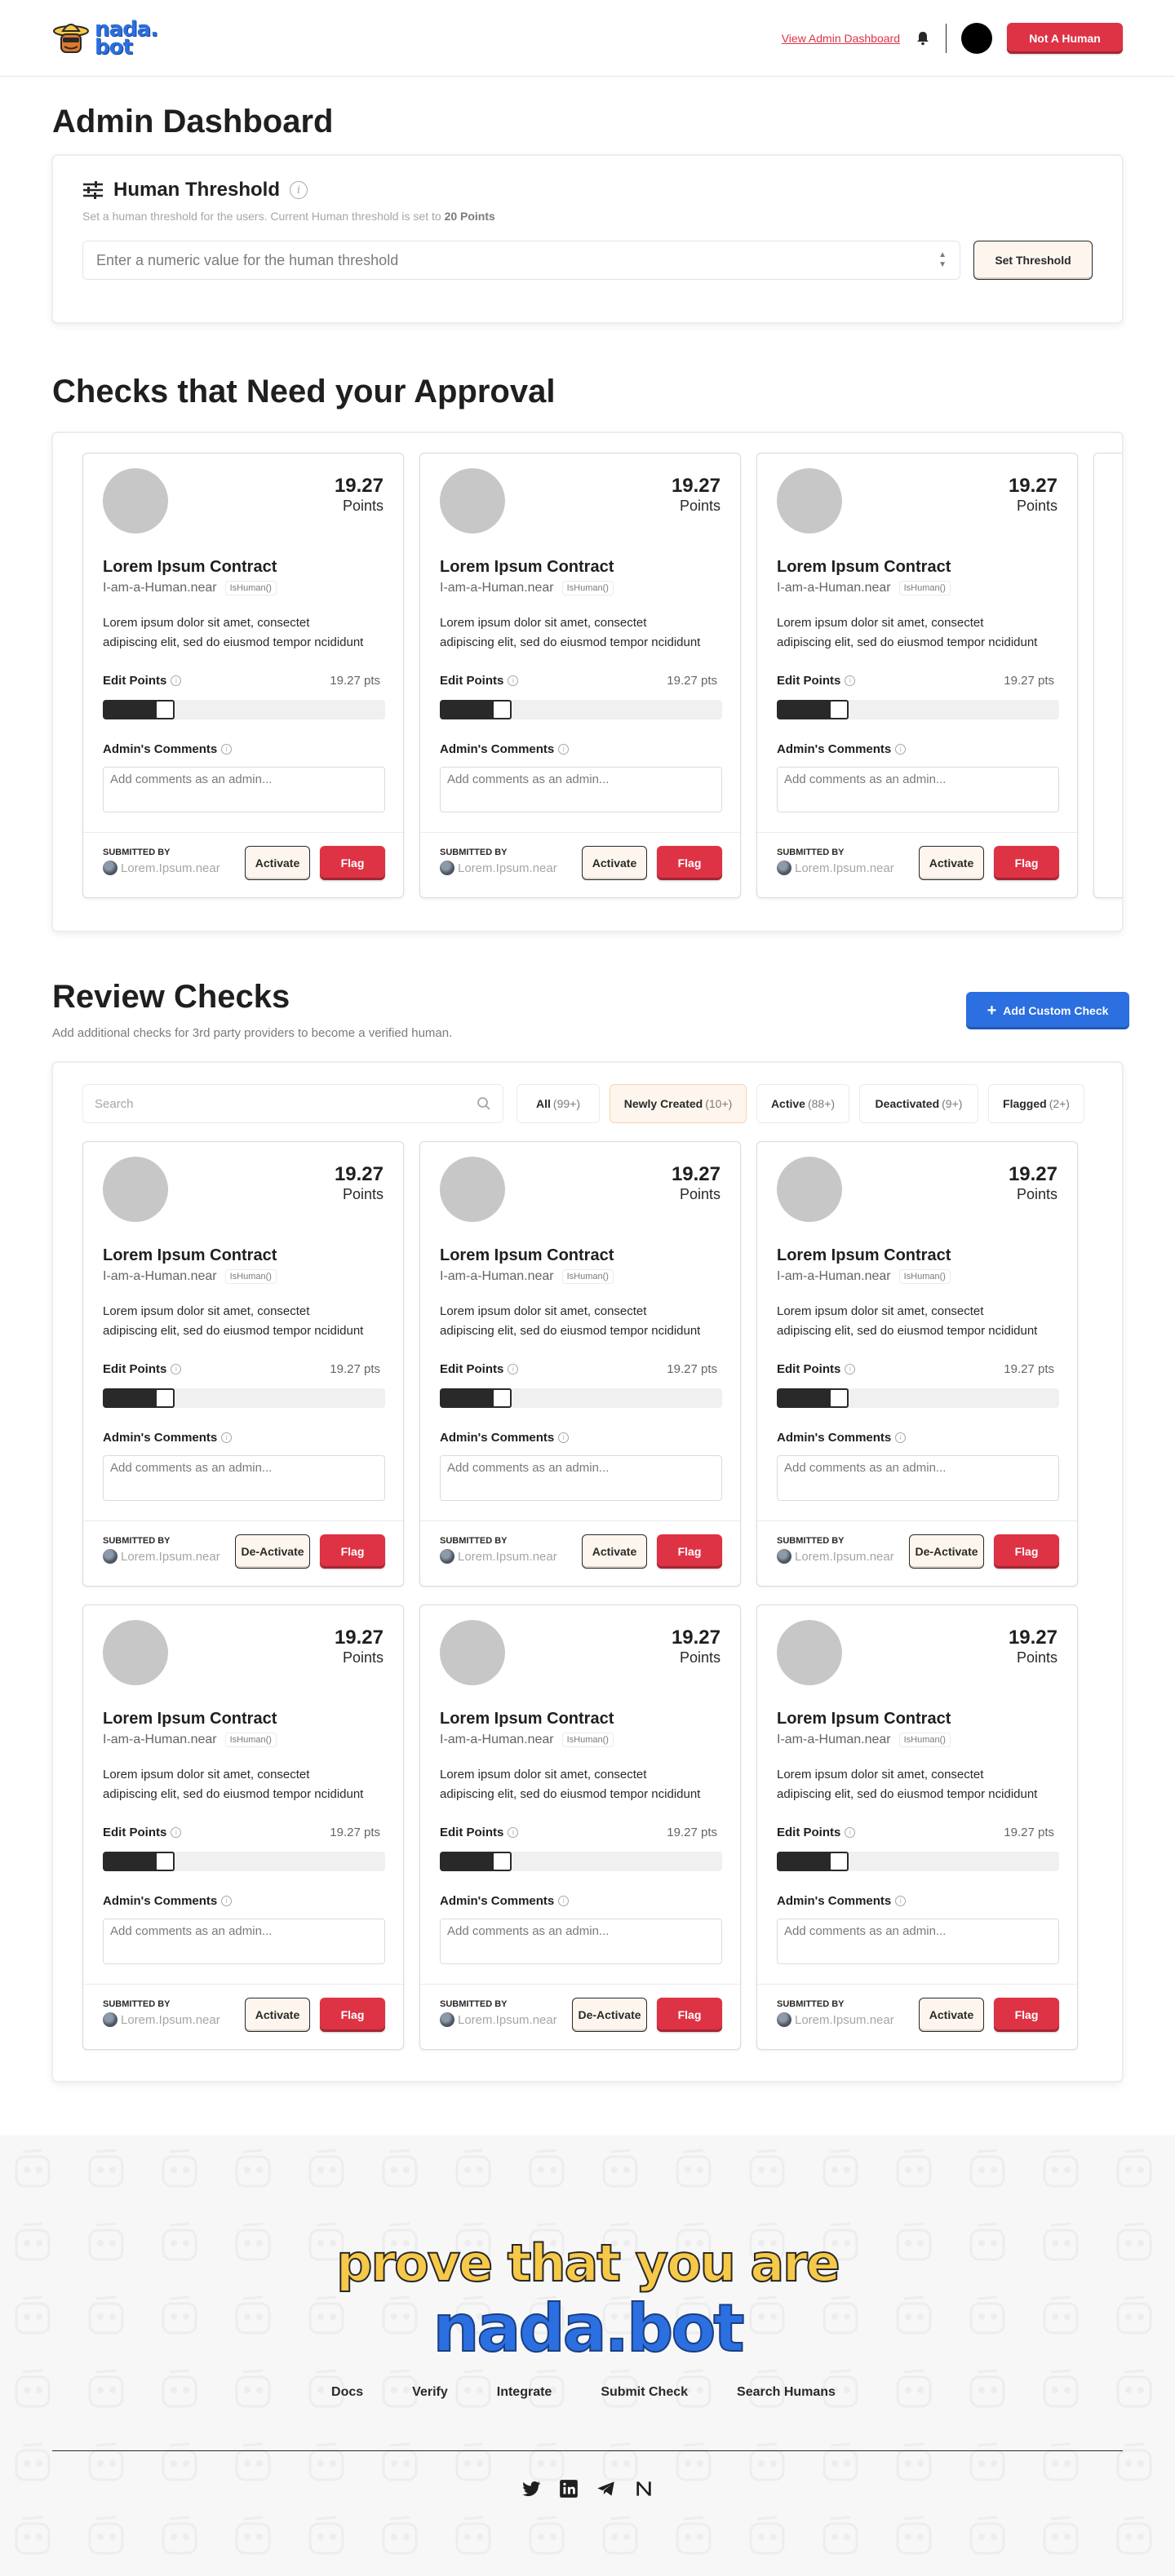  Describe the element at coordinates (841, 38) in the screenshot. I see `view-admin-dashboard-link: View Admin Dashboard` at that location.